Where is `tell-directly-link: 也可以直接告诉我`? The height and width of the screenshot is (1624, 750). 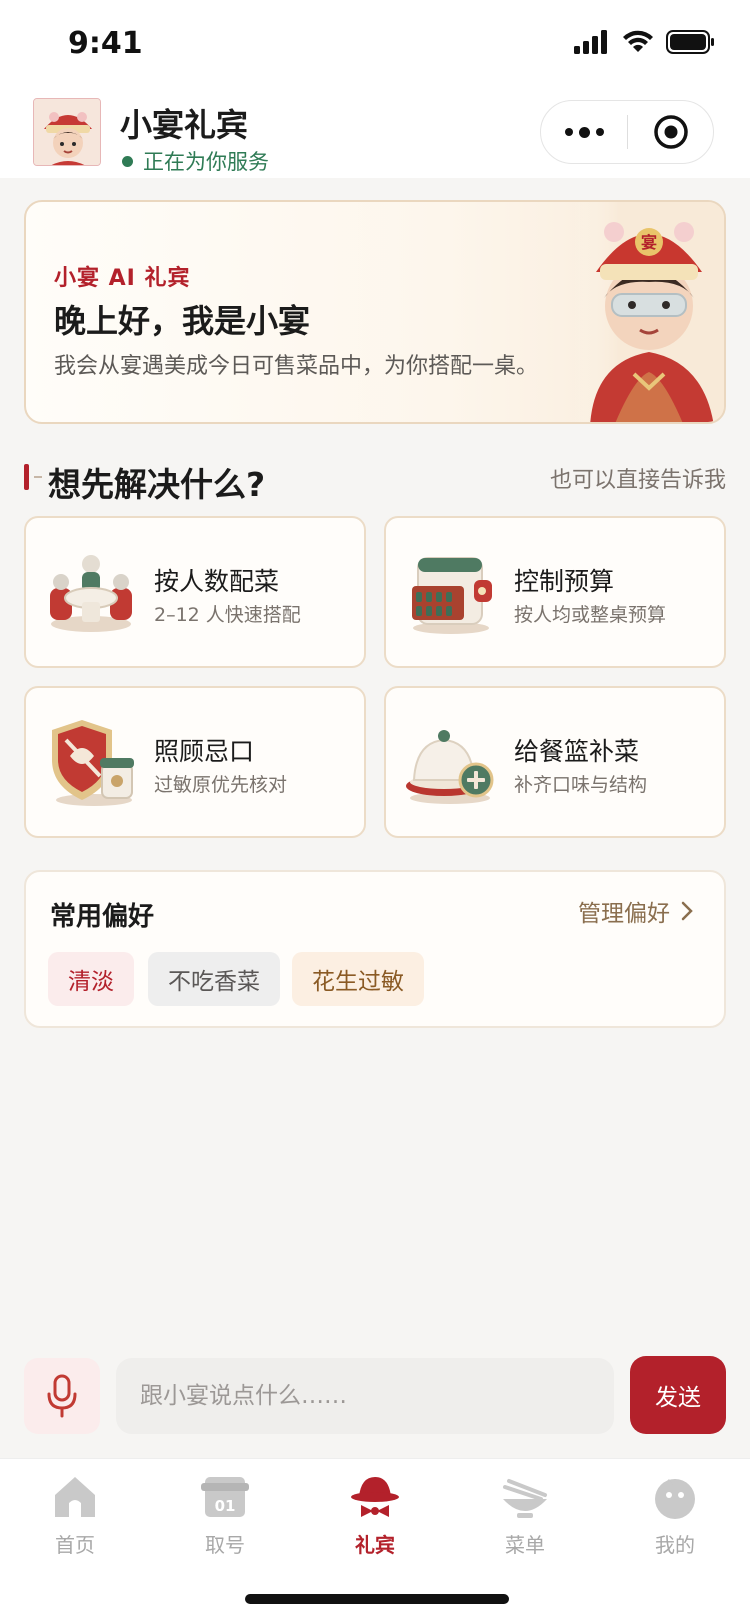
tell-directly-link: 也可以直接告诉我 is located at coordinates (638, 478).